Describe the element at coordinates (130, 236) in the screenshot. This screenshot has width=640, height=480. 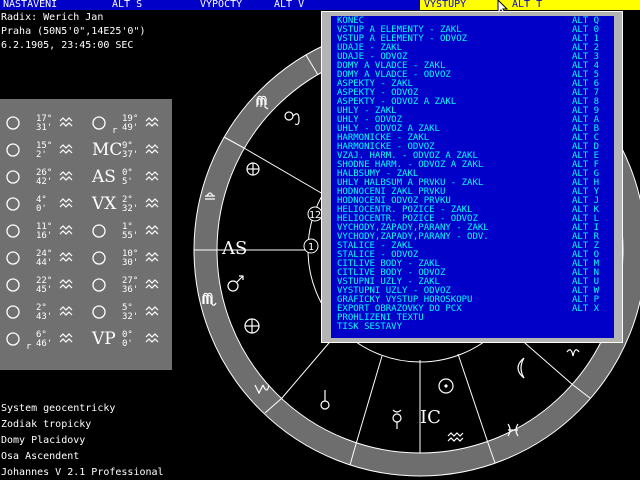
I see `planet-minute: 55'` at that location.